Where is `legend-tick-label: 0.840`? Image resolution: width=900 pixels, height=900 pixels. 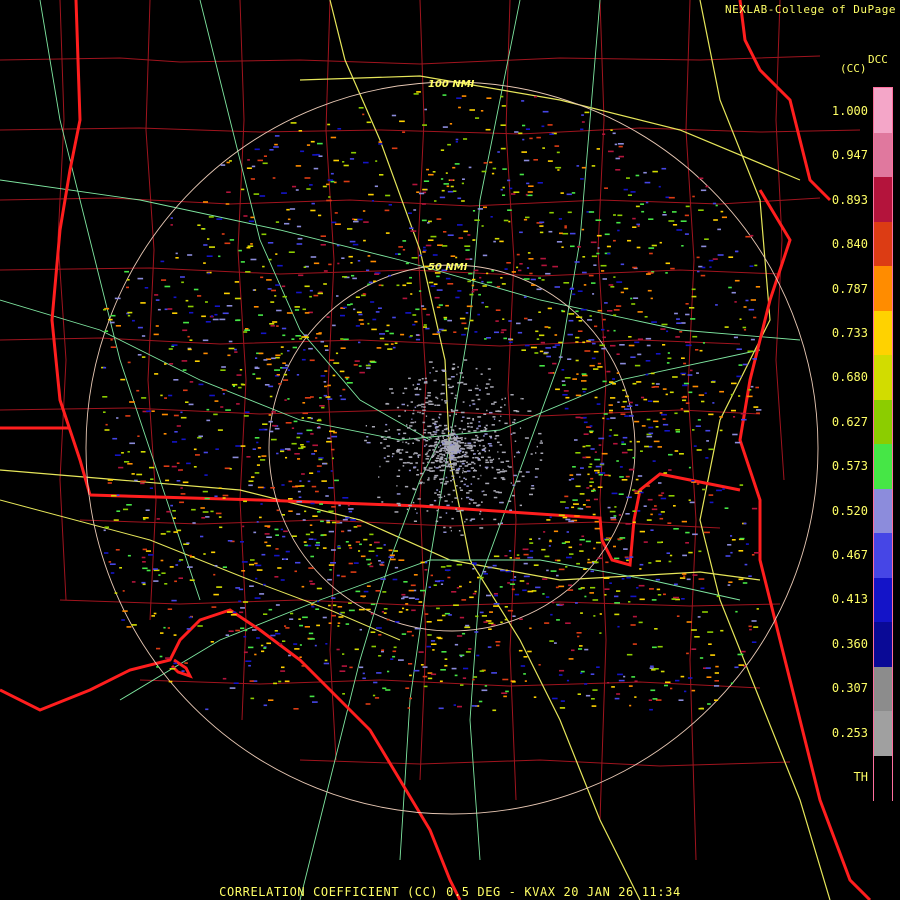 legend-tick-label: 0.840 is located at coordinates (849, 244).